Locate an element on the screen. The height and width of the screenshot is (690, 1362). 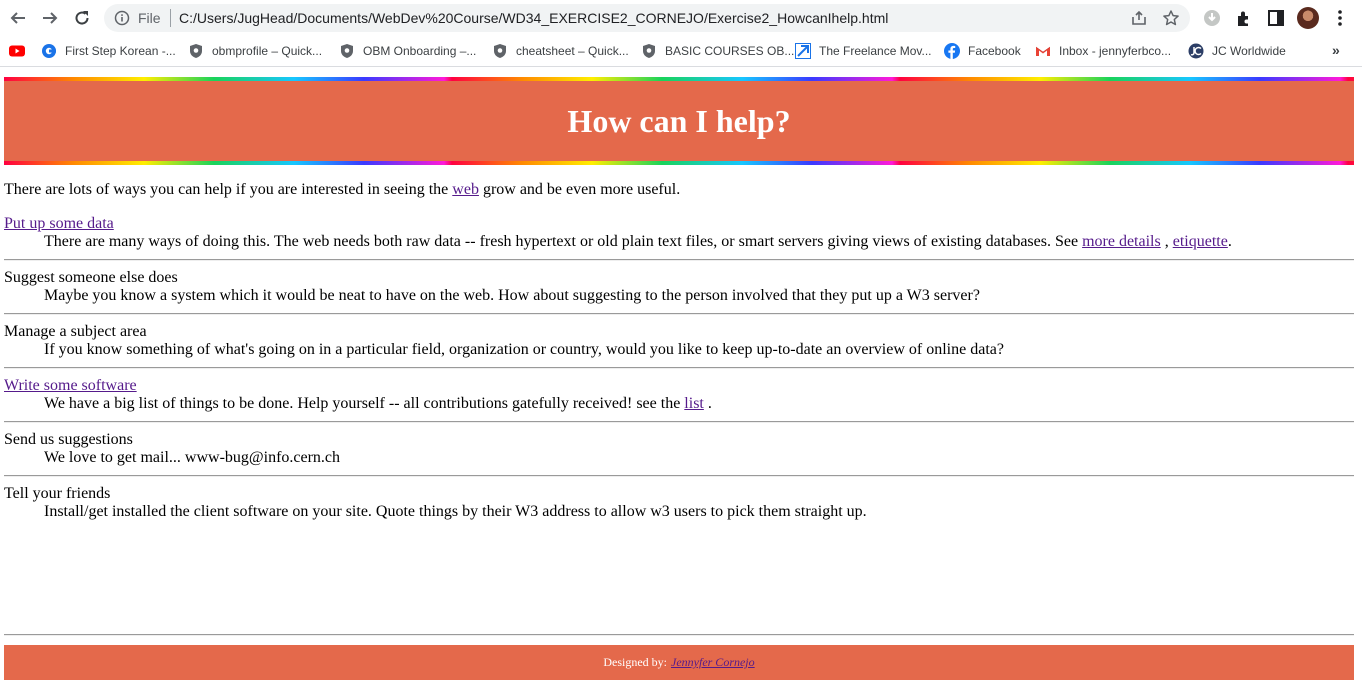
entry-term: Tell your friends is located at coordinates (57, 493).